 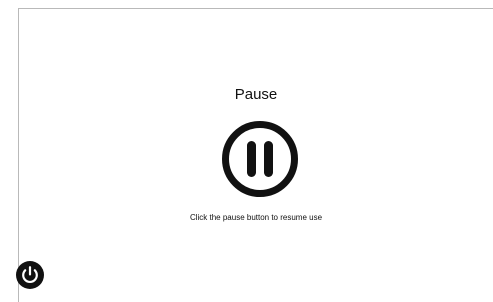 What do you see at coordinates (256, 217) in the screenshot?
I see `resume-hint: Click the pause button to resume use` at bounding box center [256, 217].